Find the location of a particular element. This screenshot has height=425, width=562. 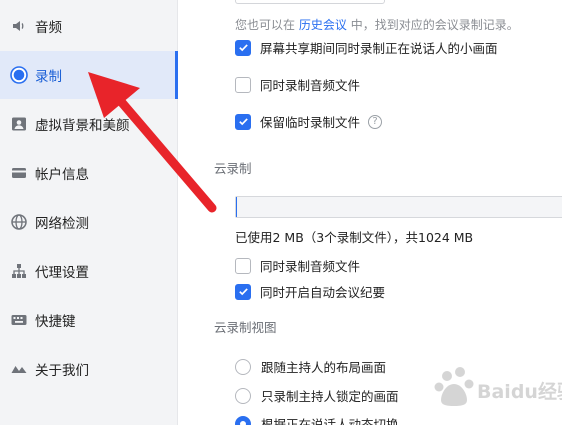

sidebar-item-shortcuts: 快捷键 is located at coordinates (89, 320).